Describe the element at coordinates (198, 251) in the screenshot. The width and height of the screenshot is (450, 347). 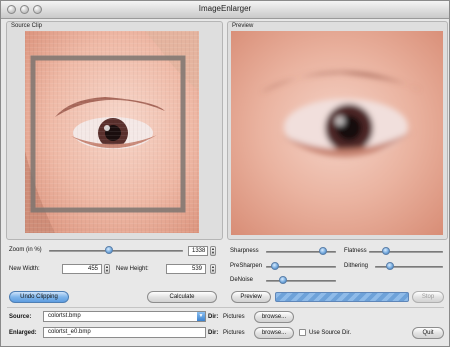
I see `zoom-field: 1338` at that location.